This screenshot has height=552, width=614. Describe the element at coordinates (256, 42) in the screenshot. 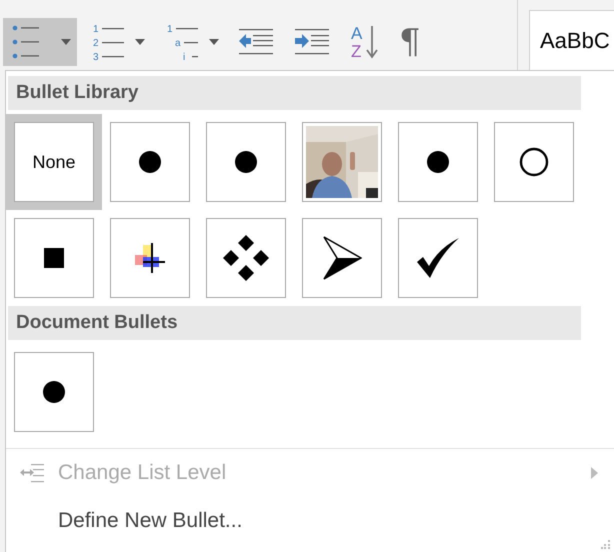

I see `decrease-indent-icon` at that location.